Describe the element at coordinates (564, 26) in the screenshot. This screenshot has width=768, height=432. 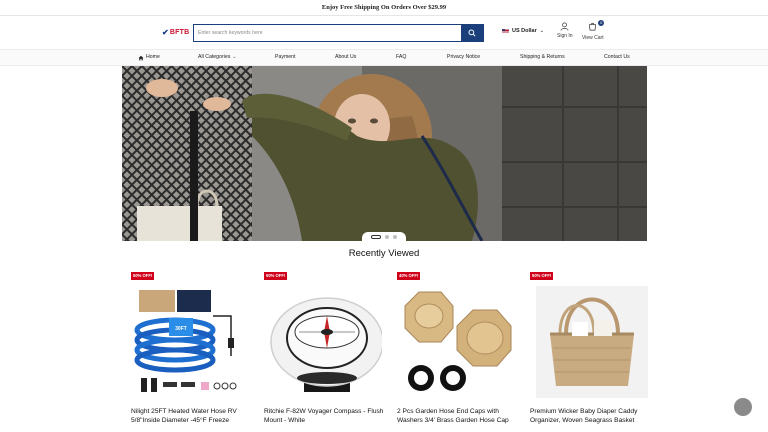
I see `user-icon` at that location.